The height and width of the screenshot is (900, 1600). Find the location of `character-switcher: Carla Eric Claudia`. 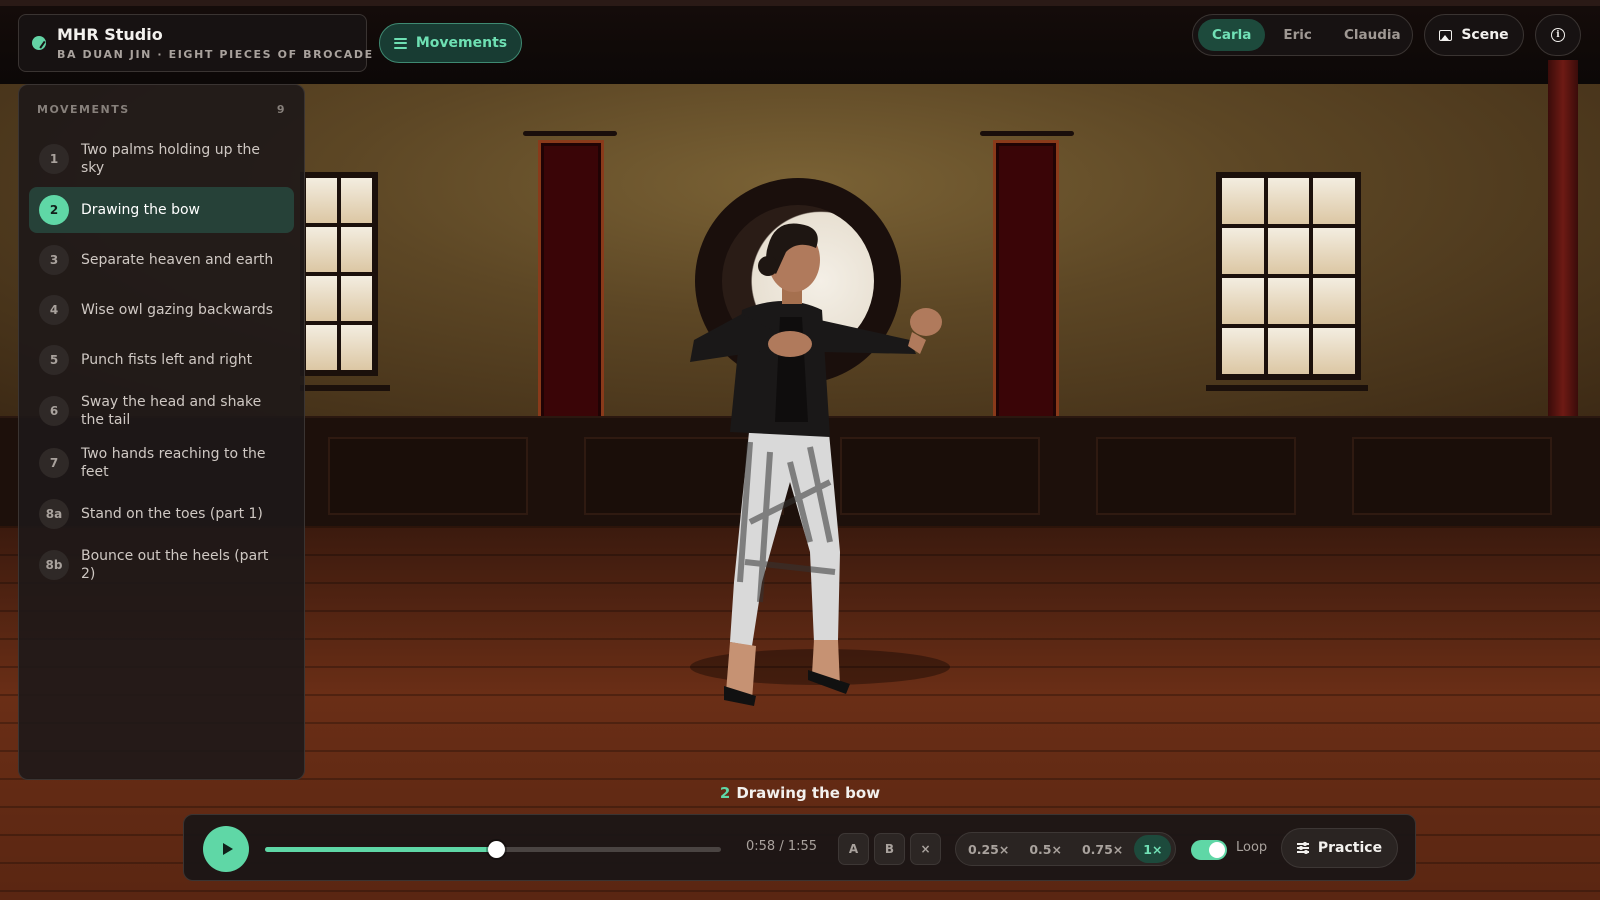

character-switcher: Carla Eric Claudia is located at coordinates (1302, 35).